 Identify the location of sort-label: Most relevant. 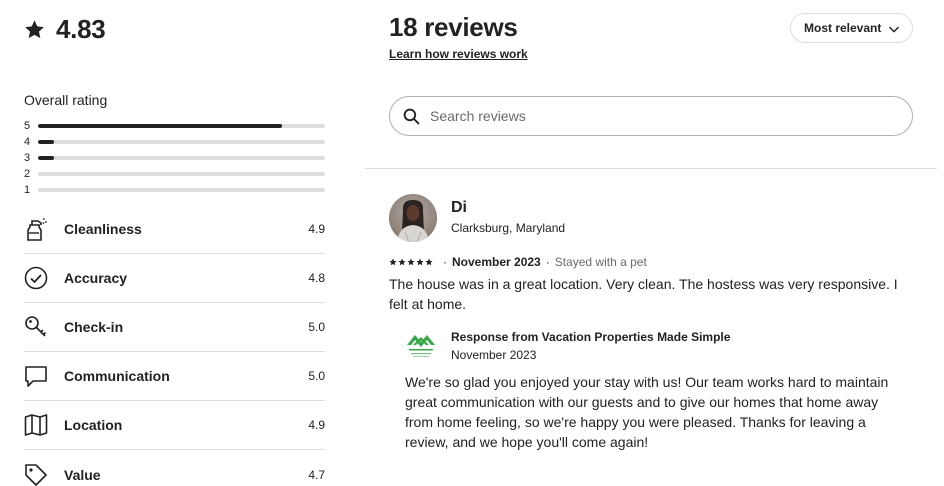
(843, 28).